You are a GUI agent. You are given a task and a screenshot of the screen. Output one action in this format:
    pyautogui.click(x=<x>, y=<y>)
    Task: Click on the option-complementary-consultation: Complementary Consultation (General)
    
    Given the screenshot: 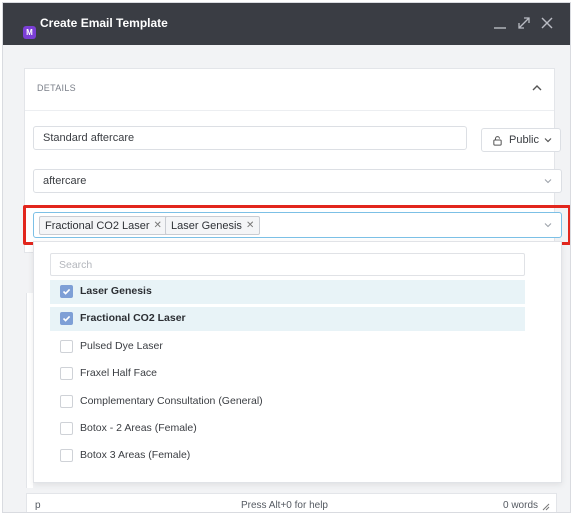 What is the action you would take?
    pyautogui.click(x=287, y=402)
    